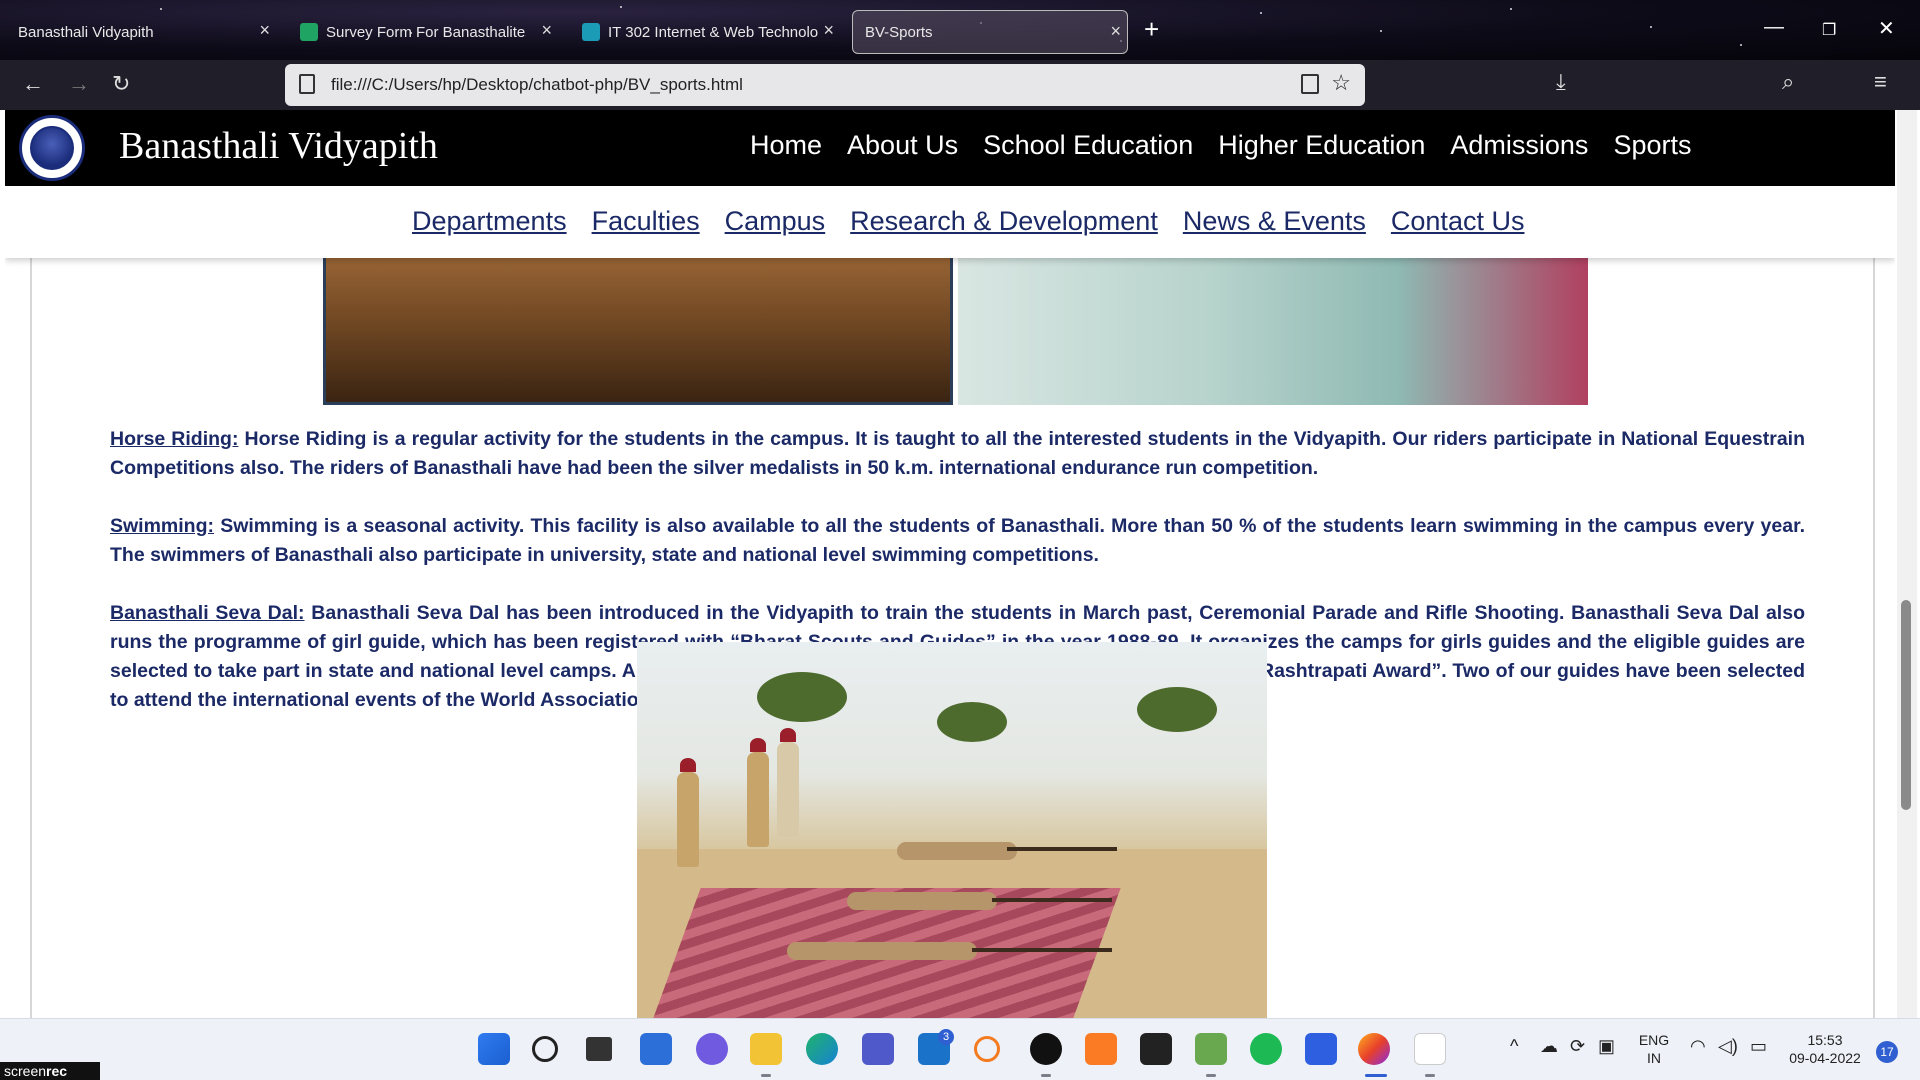 This screenshot has width=1920, height=1080. I want to click on watermark-suffix: rec, so click(57, 1071).